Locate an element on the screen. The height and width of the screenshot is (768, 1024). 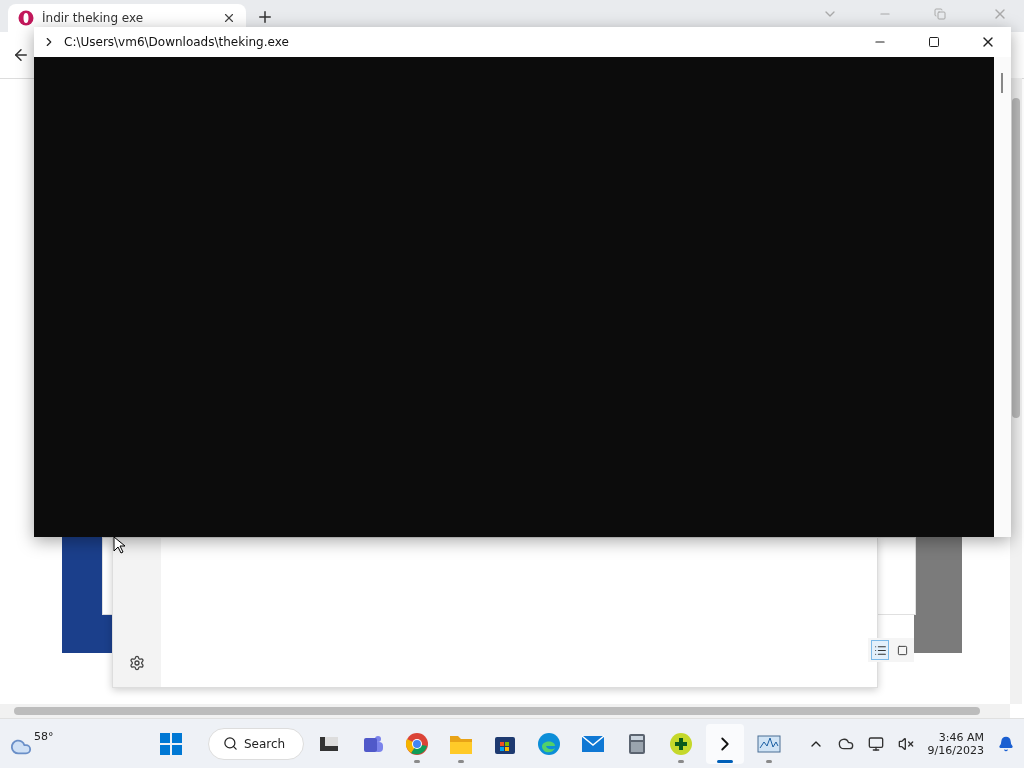
plus-circle-icon is located at coordinates (681, 743).